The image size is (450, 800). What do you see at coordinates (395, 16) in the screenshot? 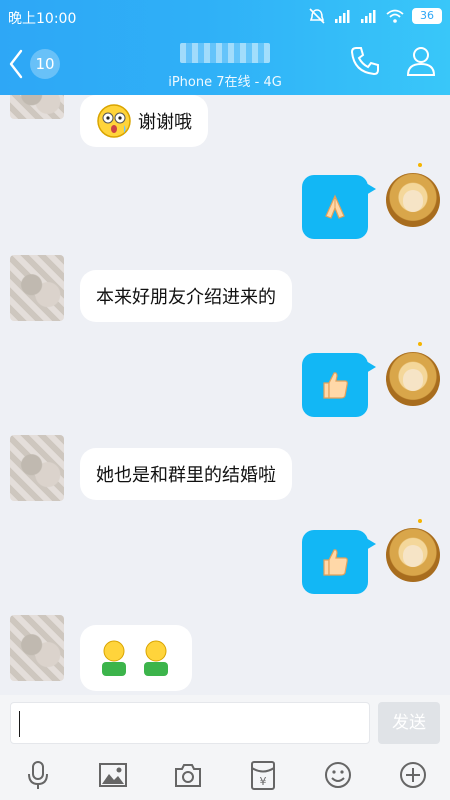
I see `wifi-icon` at bounding box center [395, 16].